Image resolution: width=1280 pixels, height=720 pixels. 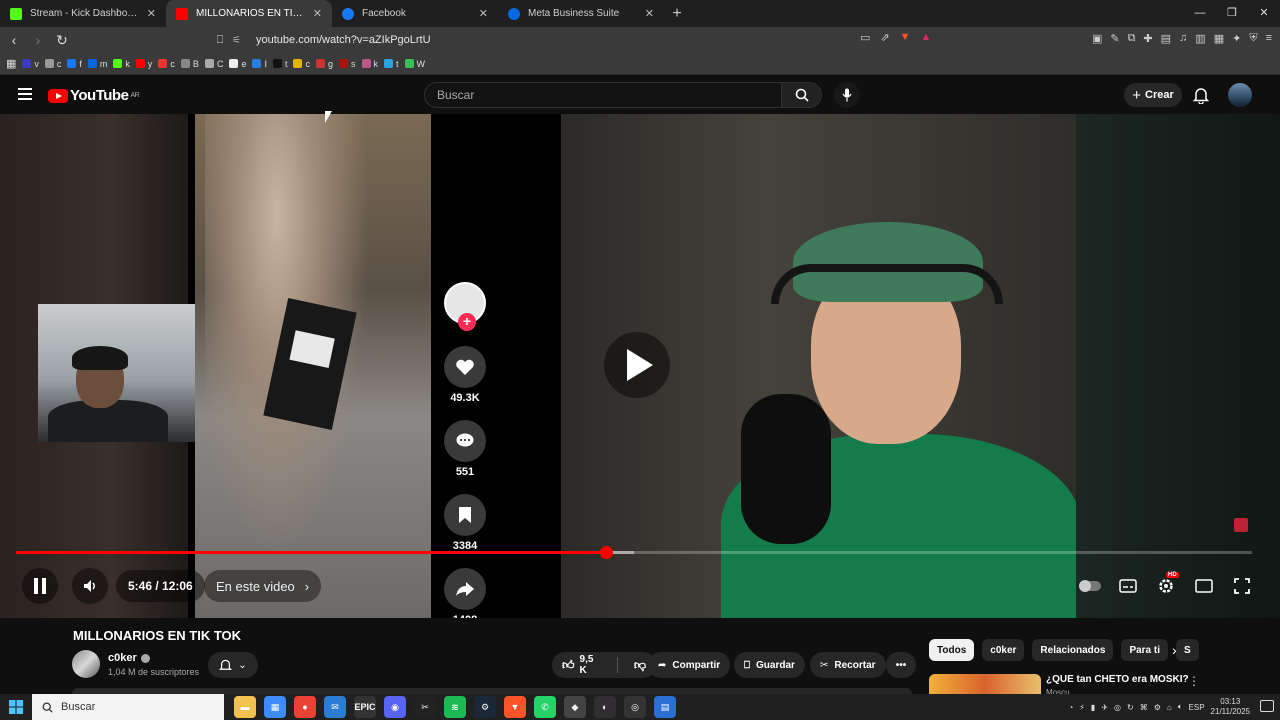 What do you see at coordinates (83, 13) in the screenshot?
I see `tab-kick-dashboard: Stream - Kick Dashboard ✕` at bounding box center [83, 13].